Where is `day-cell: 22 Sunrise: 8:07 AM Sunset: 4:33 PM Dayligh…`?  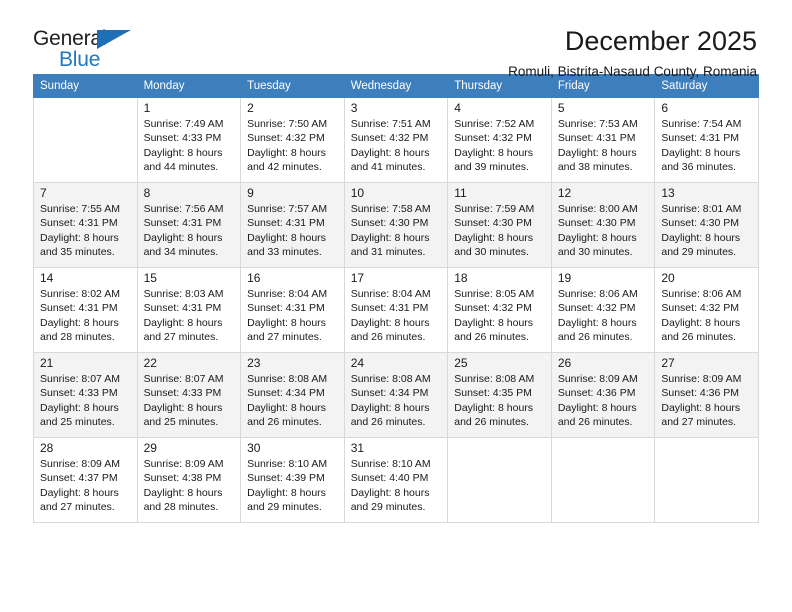
day-cell: 22 Sunrise: 8:07 AM Sunset: 4:33 PM Dayligh… is located at coordinates (189, 395).